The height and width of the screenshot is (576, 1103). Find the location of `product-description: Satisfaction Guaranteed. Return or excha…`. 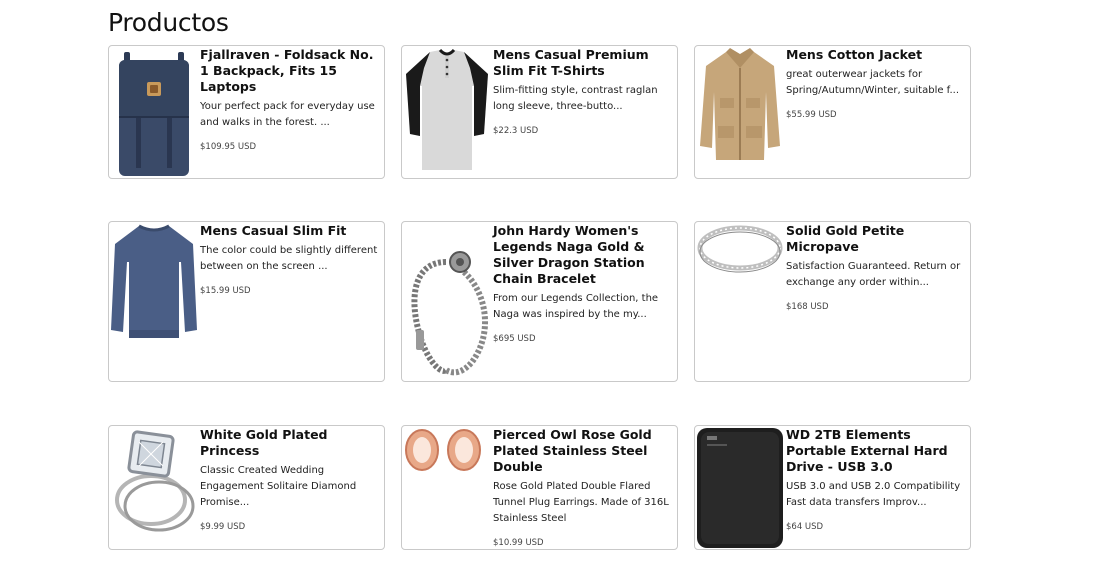

product-description: Satisfaction Guaranteed. Return or excha… is located at coordinates (873, 274).